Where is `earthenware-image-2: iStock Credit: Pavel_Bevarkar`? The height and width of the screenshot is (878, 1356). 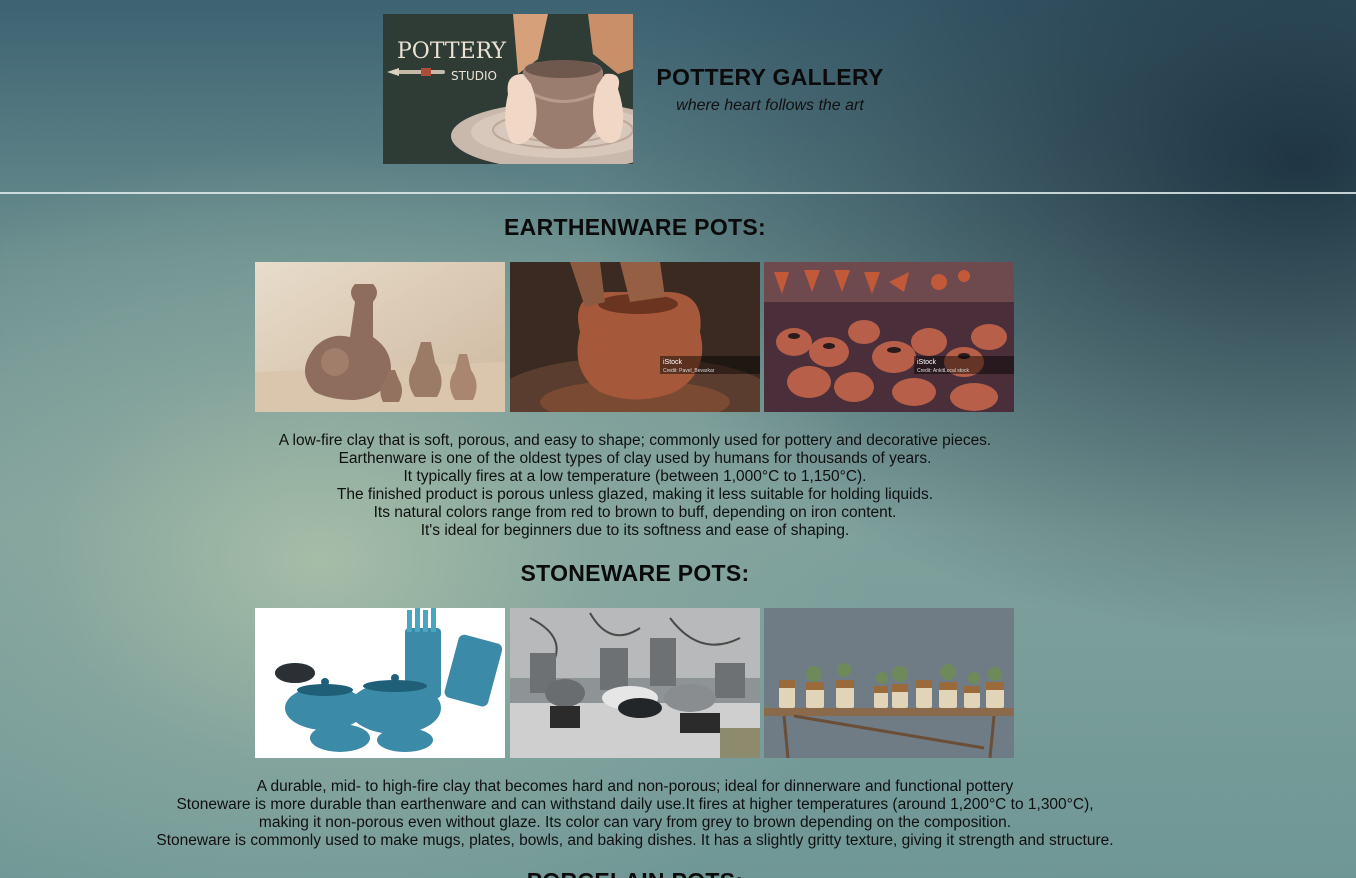
earthenware-image-2: iStock Credit: Pavel_Bevarkar is located at coordinates (635, 337).